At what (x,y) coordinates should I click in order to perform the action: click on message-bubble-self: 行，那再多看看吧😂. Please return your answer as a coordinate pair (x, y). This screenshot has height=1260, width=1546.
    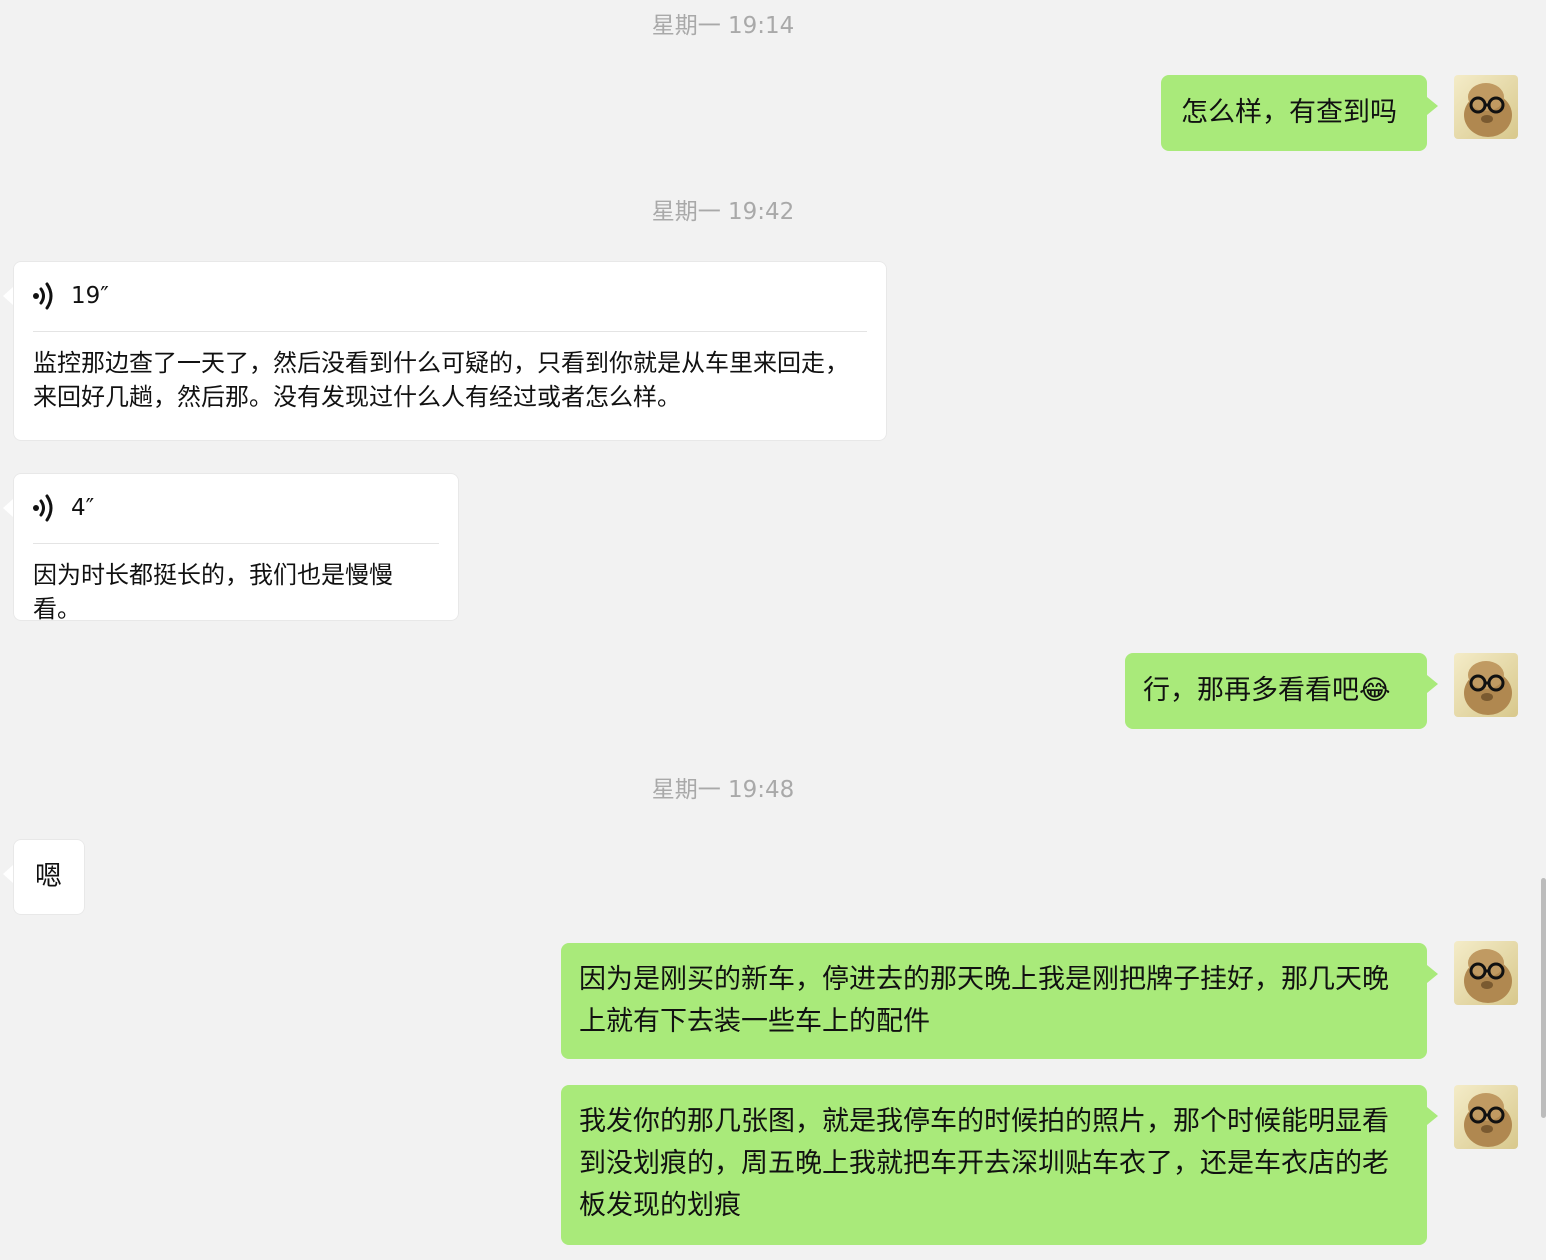
    Looking at the image, I should click on (1281, 691).